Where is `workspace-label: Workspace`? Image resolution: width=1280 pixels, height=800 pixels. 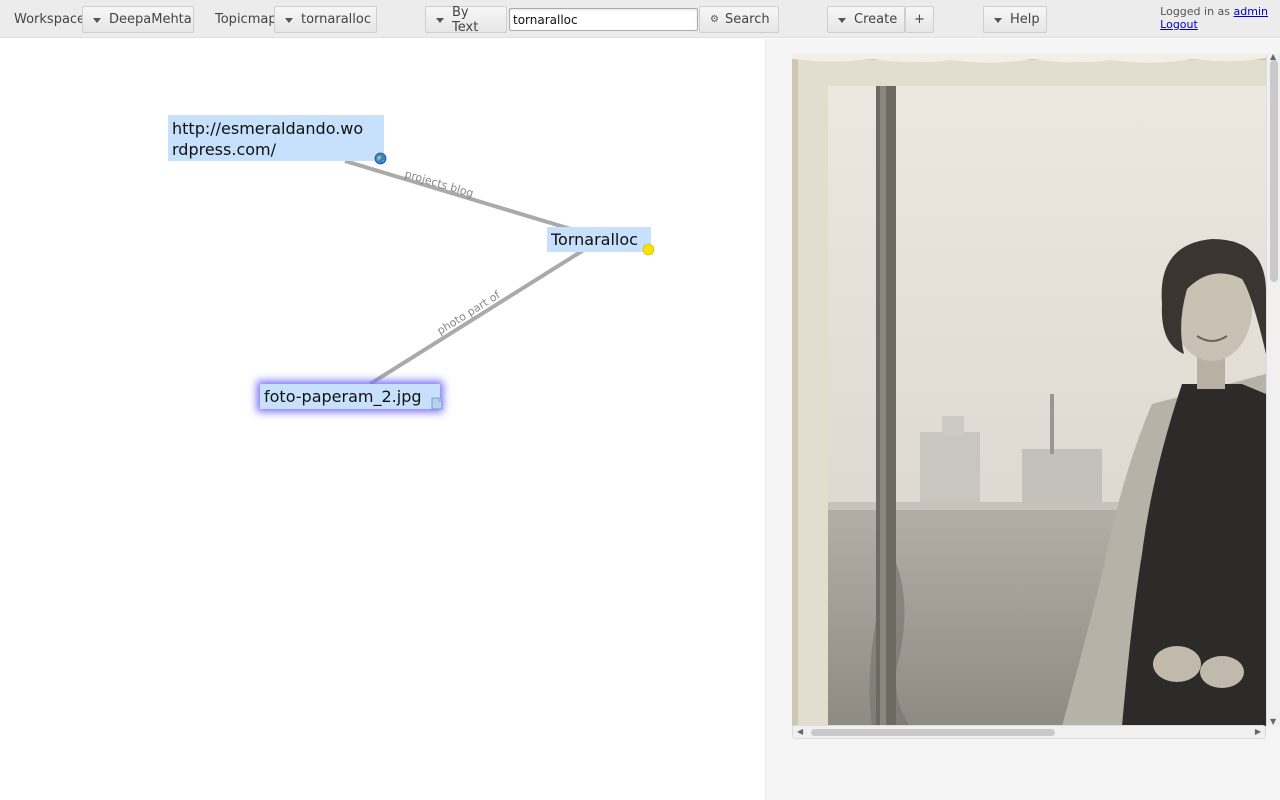 workspace-label: Workspace is located at coordinates (50, 19).